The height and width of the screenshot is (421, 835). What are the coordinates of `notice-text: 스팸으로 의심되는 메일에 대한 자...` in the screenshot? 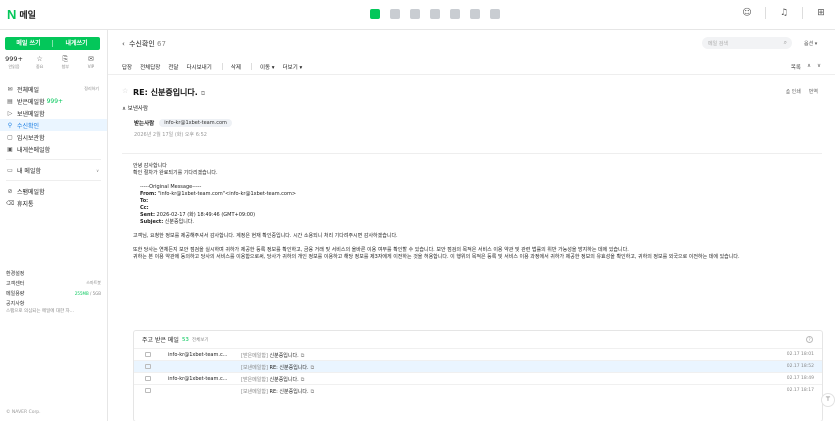 It's located at (53, 311).